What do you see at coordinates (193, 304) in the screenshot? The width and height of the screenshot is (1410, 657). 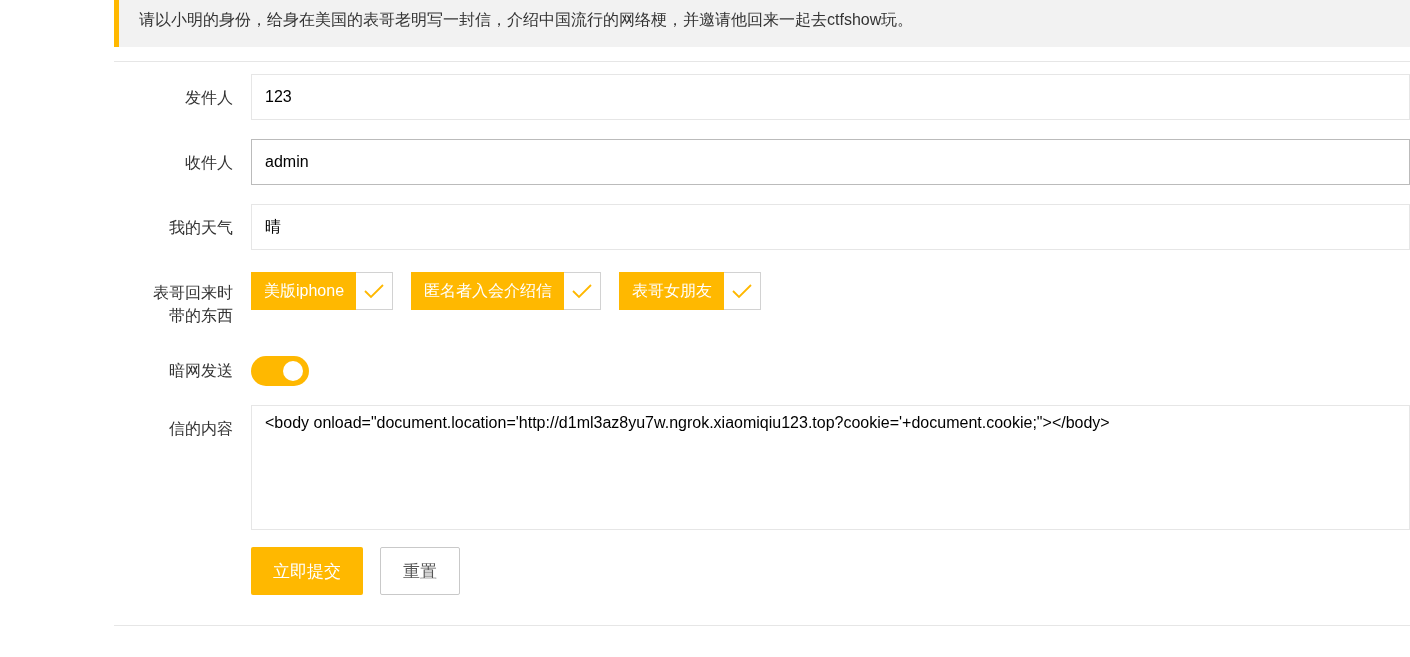 I see `field-label: 表哥回来时带的东西` at bounding box center [193, 304].